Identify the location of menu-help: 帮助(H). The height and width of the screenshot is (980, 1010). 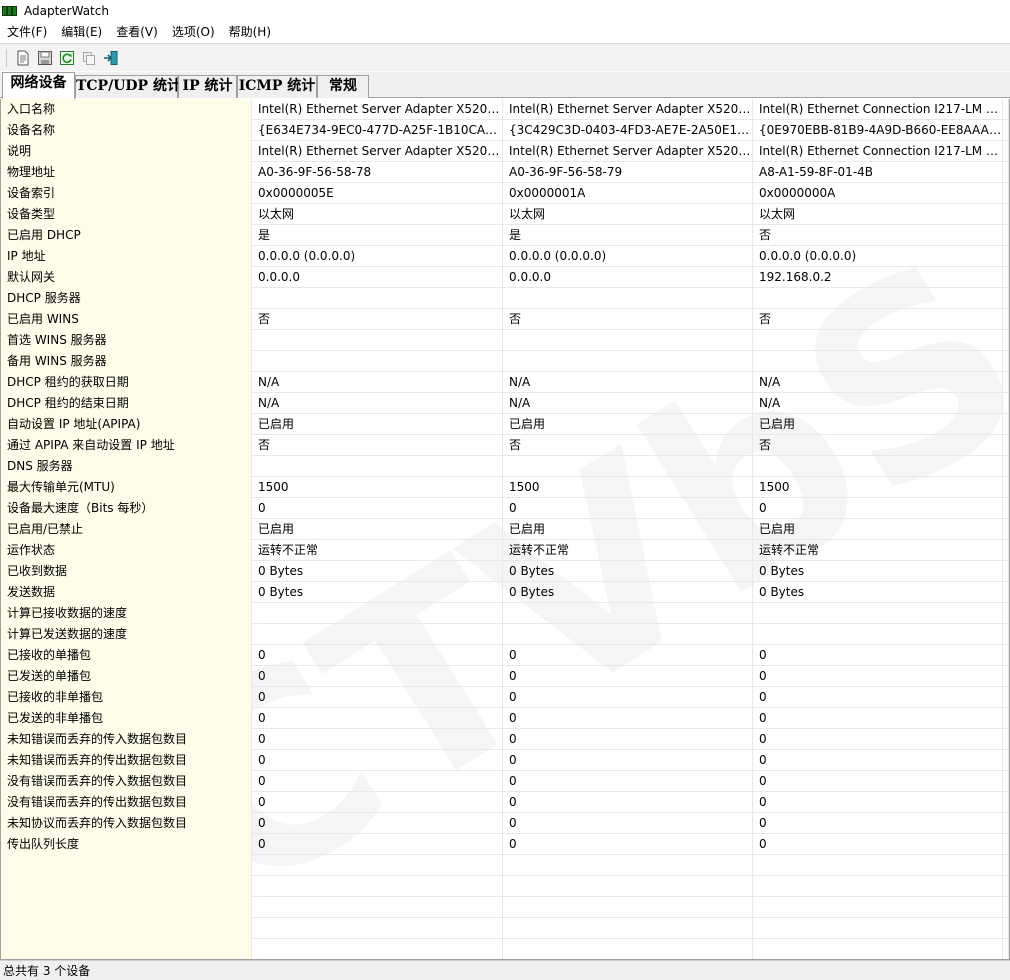
(250, 32).